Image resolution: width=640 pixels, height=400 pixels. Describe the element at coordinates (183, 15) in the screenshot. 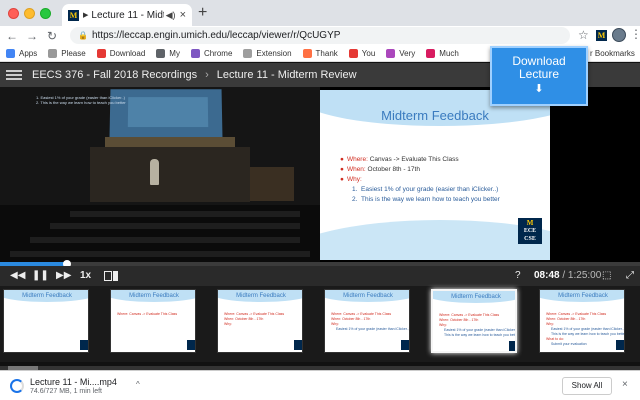

I see `tab-close-icon: ×` at that location.